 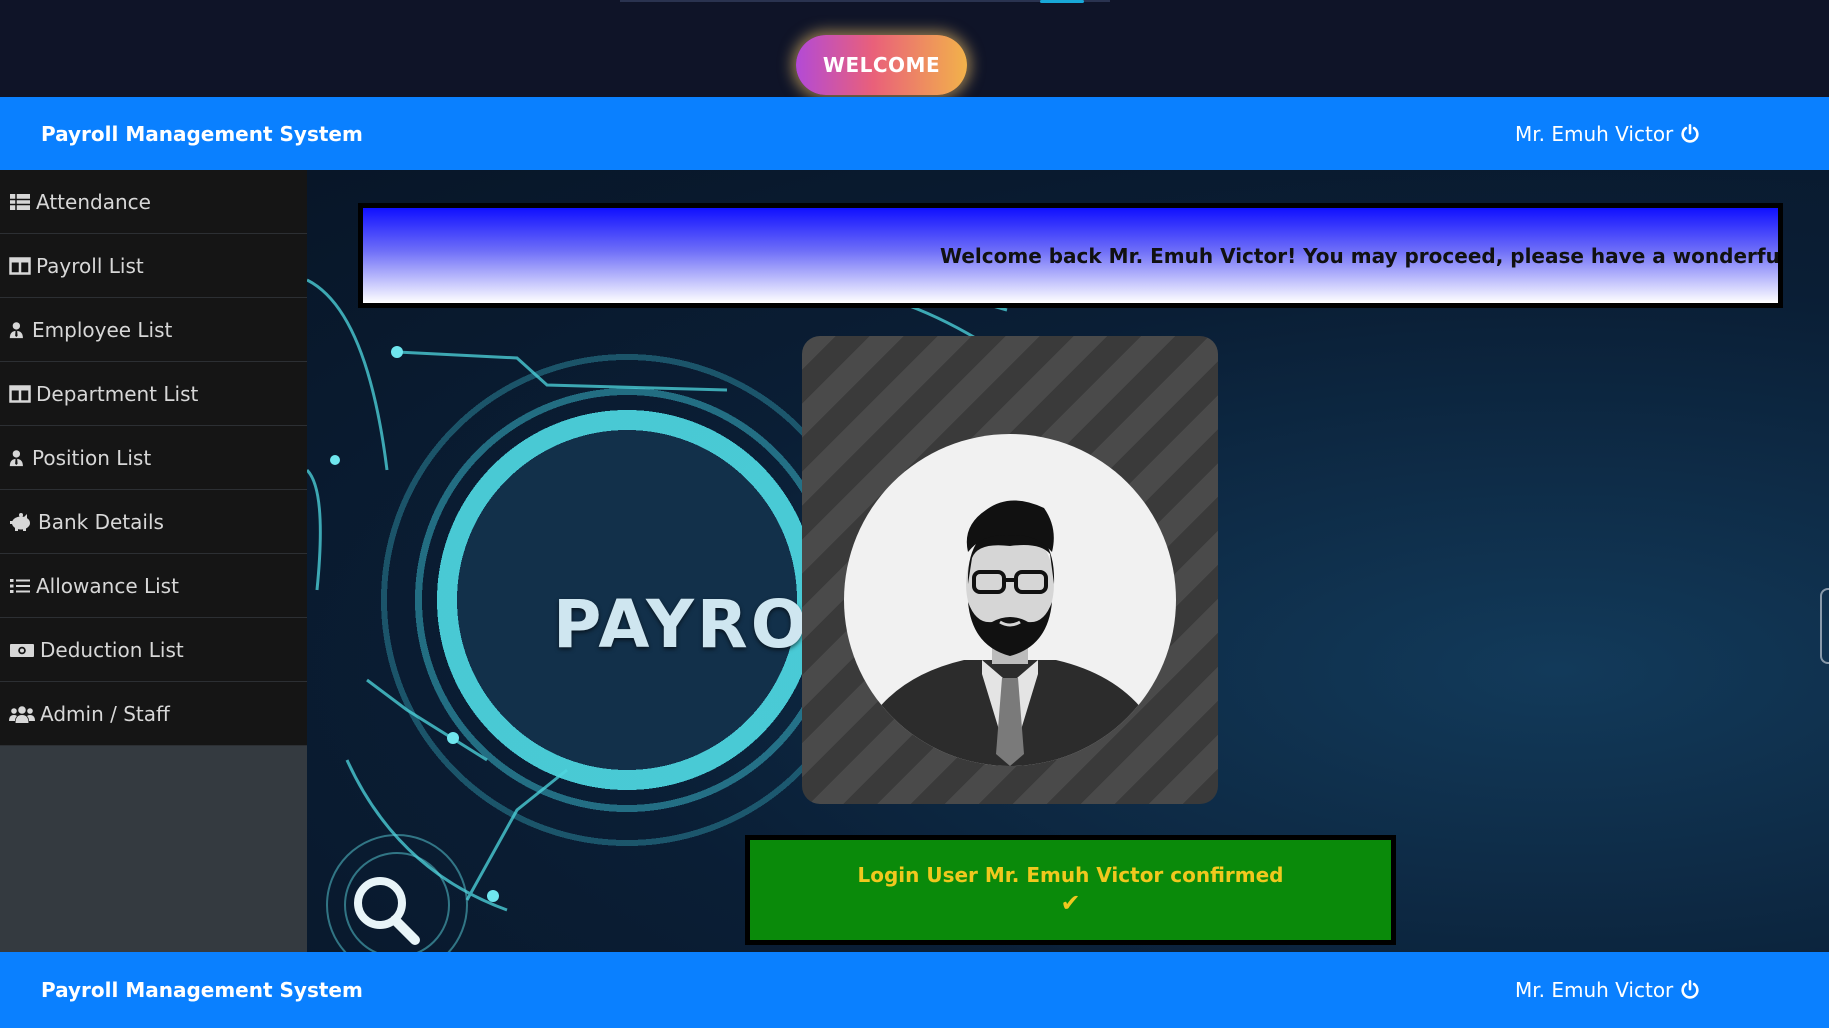 I want to click on sidebar-item-label: Department List, so click(x=117, y=393).